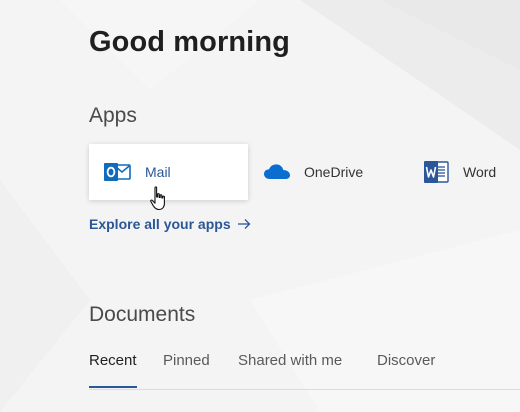 Image resolution: width=520 pixels, height=412 pixels. I want to click on arrow-right-icon, so click(244, 224).